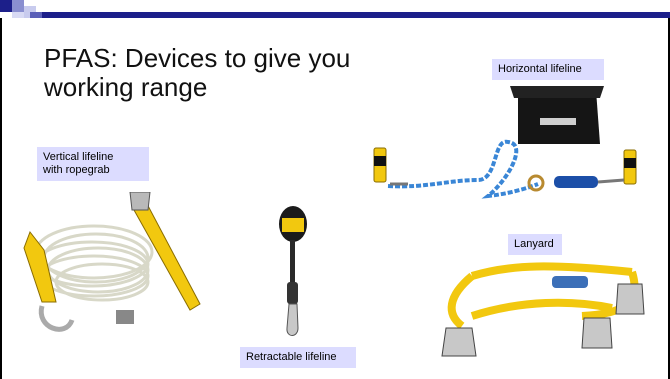 The image size is (670, 379). I want to click on label-vertical-text-1: Vertical lifeline, so click(78, 157).